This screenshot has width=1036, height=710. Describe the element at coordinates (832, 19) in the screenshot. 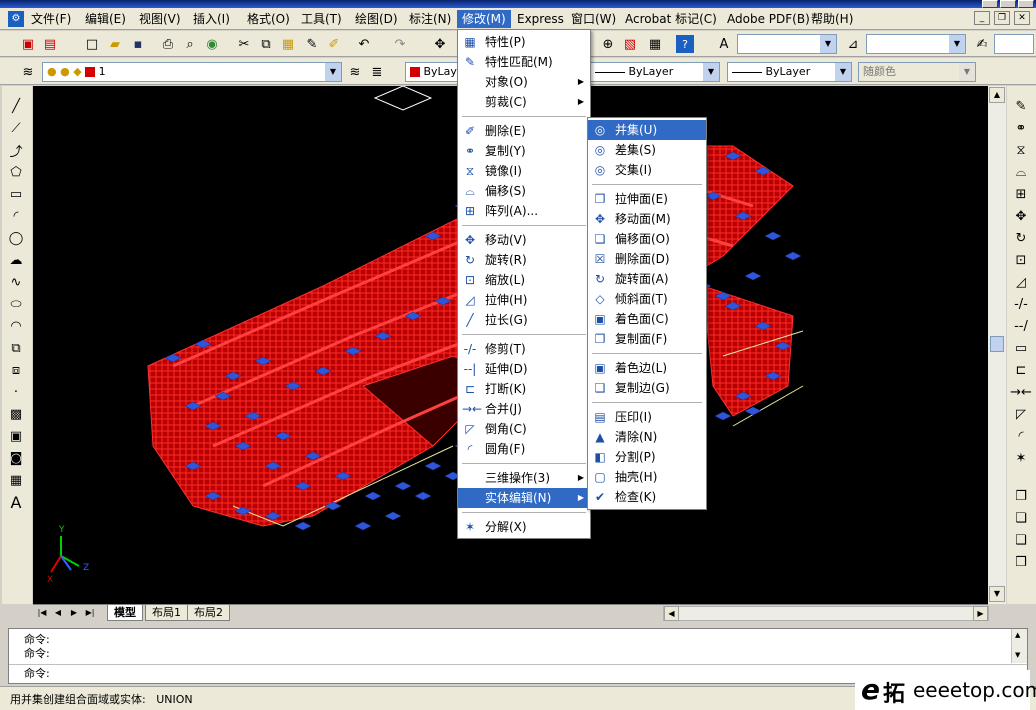

I see `menu-help: 帮助(H)` at that location.